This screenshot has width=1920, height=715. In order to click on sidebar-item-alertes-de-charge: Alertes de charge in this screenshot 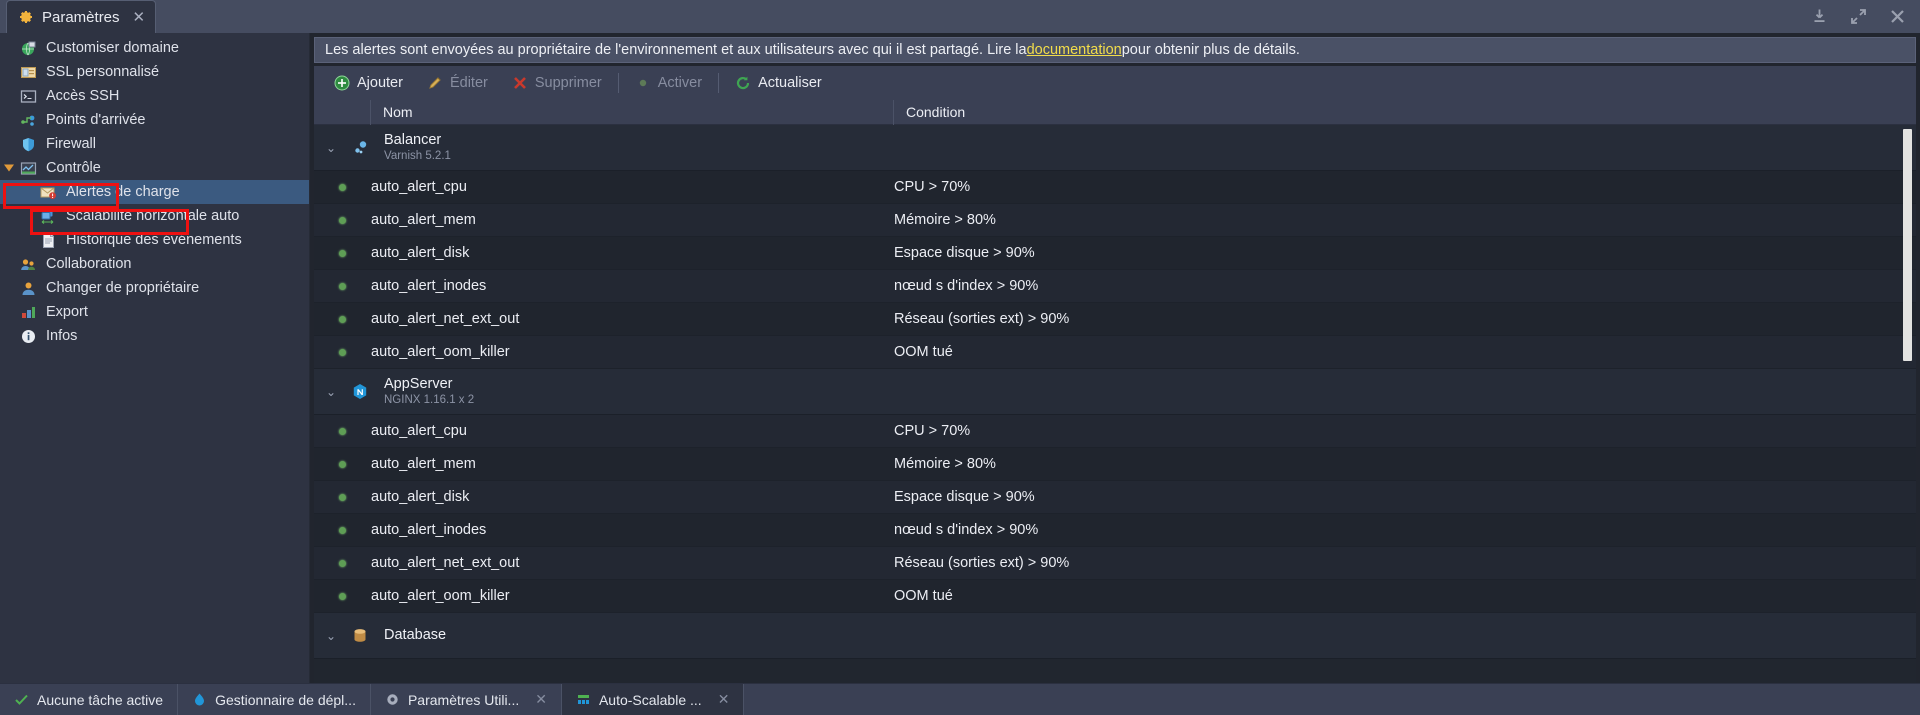, I will do `click(154, 192)`.